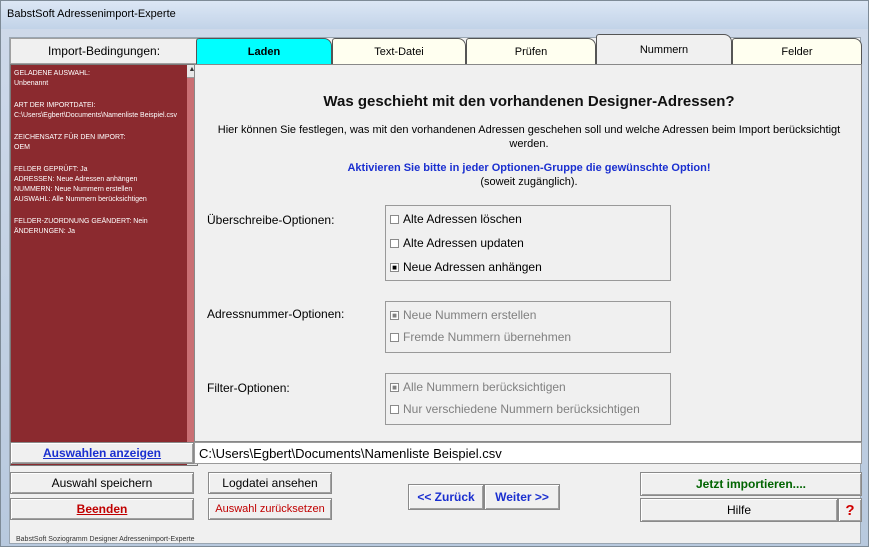 The height and width of the screenshot is (547, 869). I want to click on option-label: Neue Nummern erstellen, so click(470, 315).